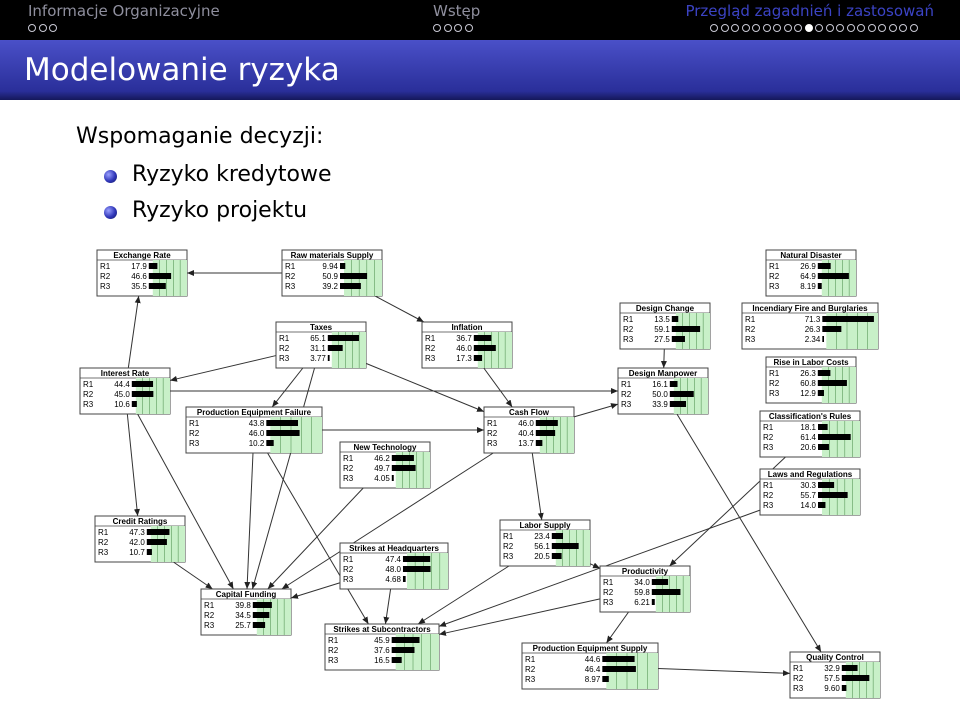 Image resolution: width=960 pixels, height=720 pixels. I want to click on node-labor_costs: Rise in Labor Costs R1 26.3 R2 60.8 R3 12.9, so click(811, 380).